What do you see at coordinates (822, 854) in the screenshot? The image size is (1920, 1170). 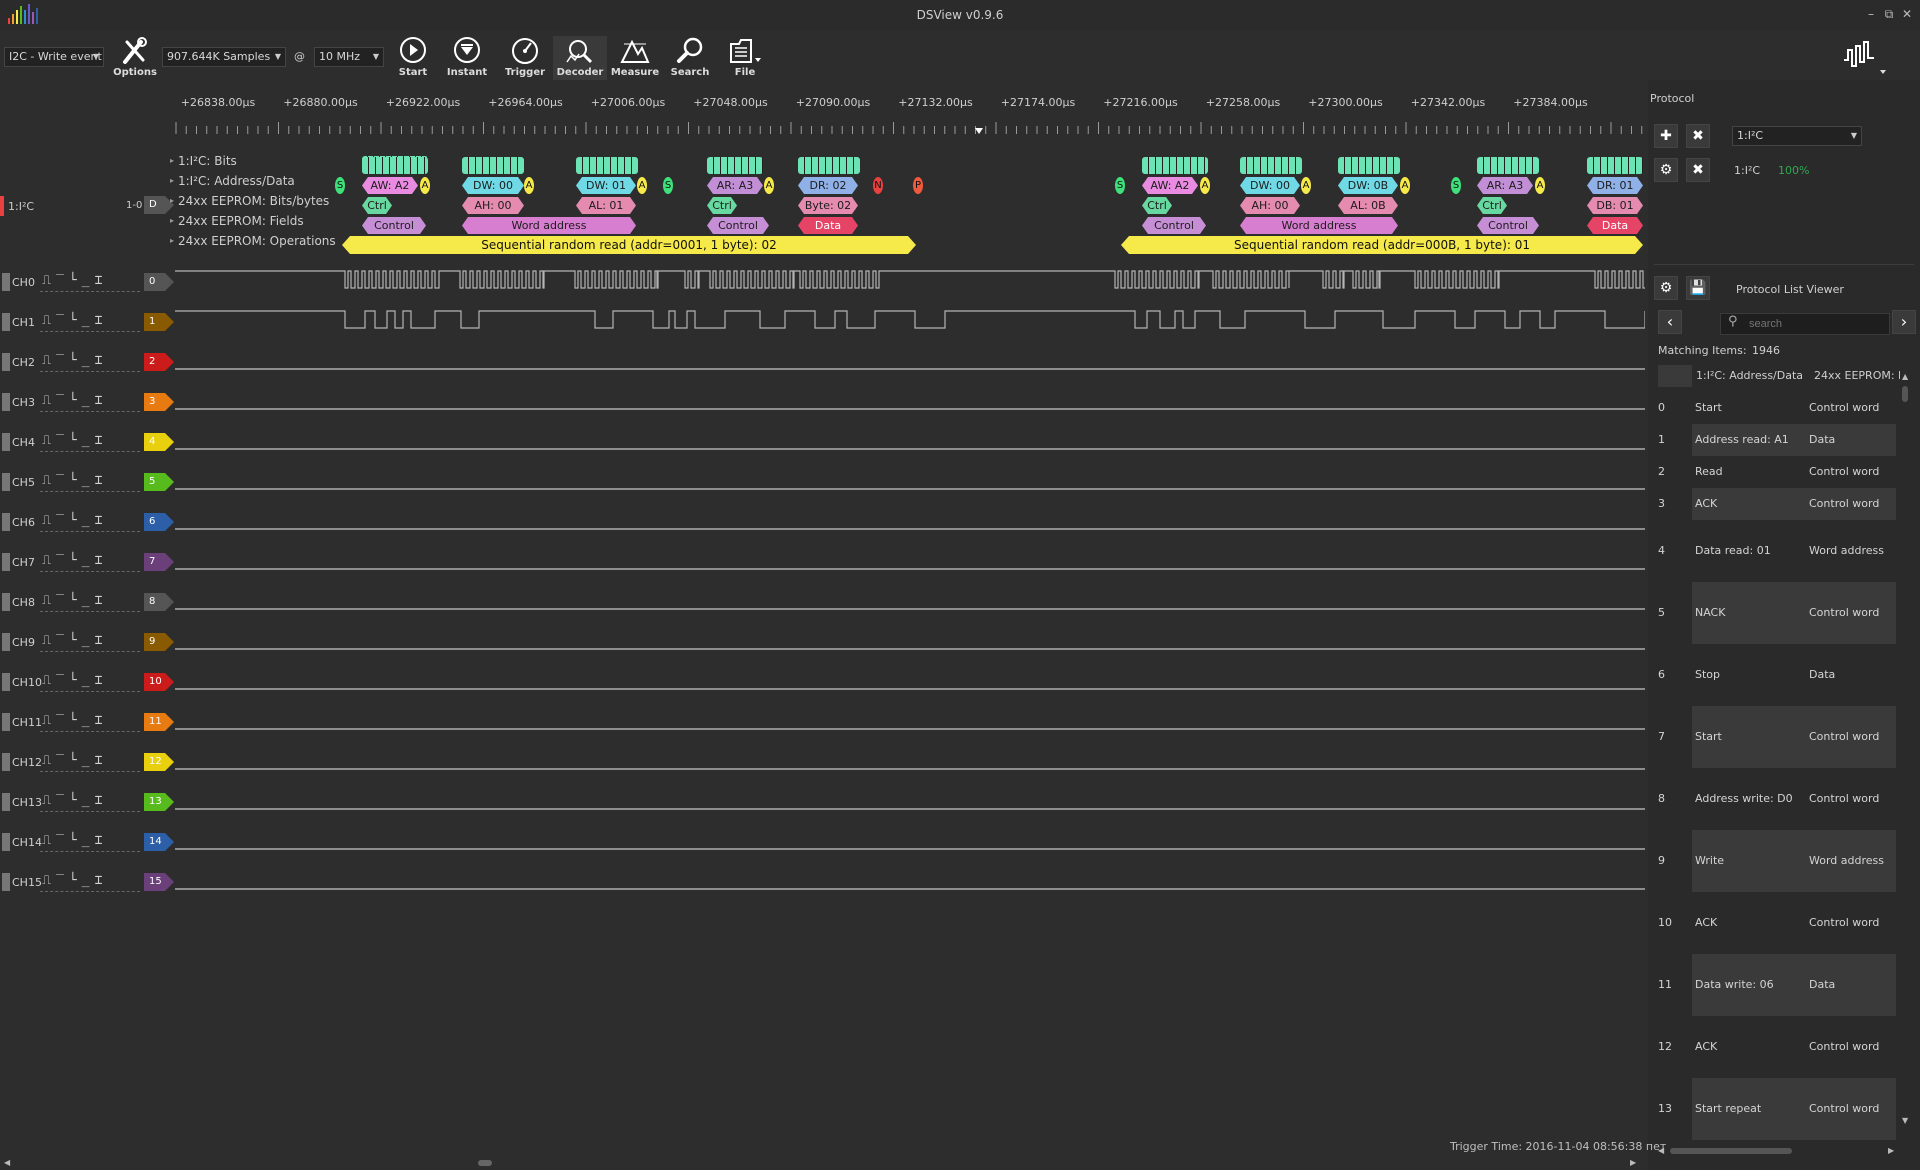 I see `channel-row: CH14 ⎍‾└_⌶ 14` at bounding box center [822, 854].